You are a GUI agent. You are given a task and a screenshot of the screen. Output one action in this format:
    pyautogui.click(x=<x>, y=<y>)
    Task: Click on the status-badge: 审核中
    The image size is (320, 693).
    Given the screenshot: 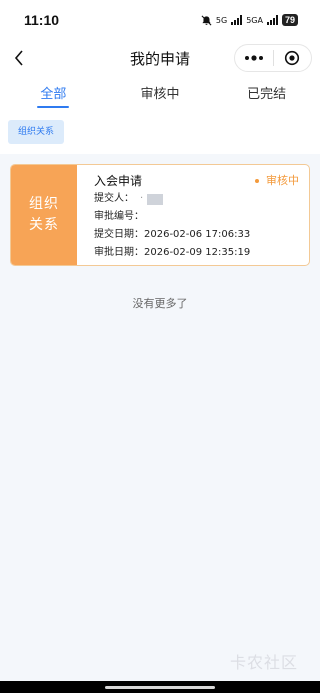 What is the action you would take?
    pyautogui.click(x=277, y=181)
    